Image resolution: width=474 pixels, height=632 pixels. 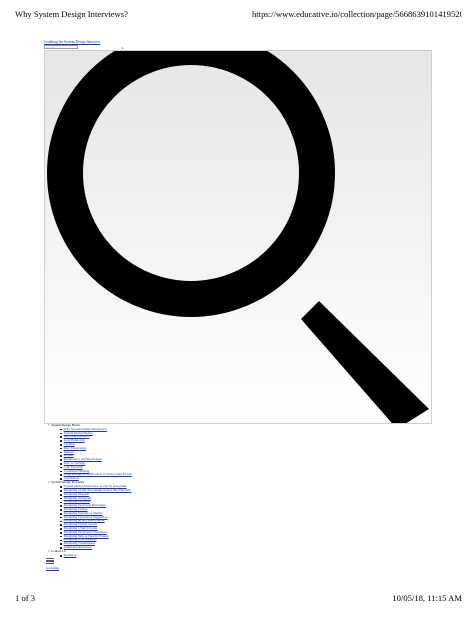 I want to click on nav-list-contact: Feedback, so click(x=148, y=555).